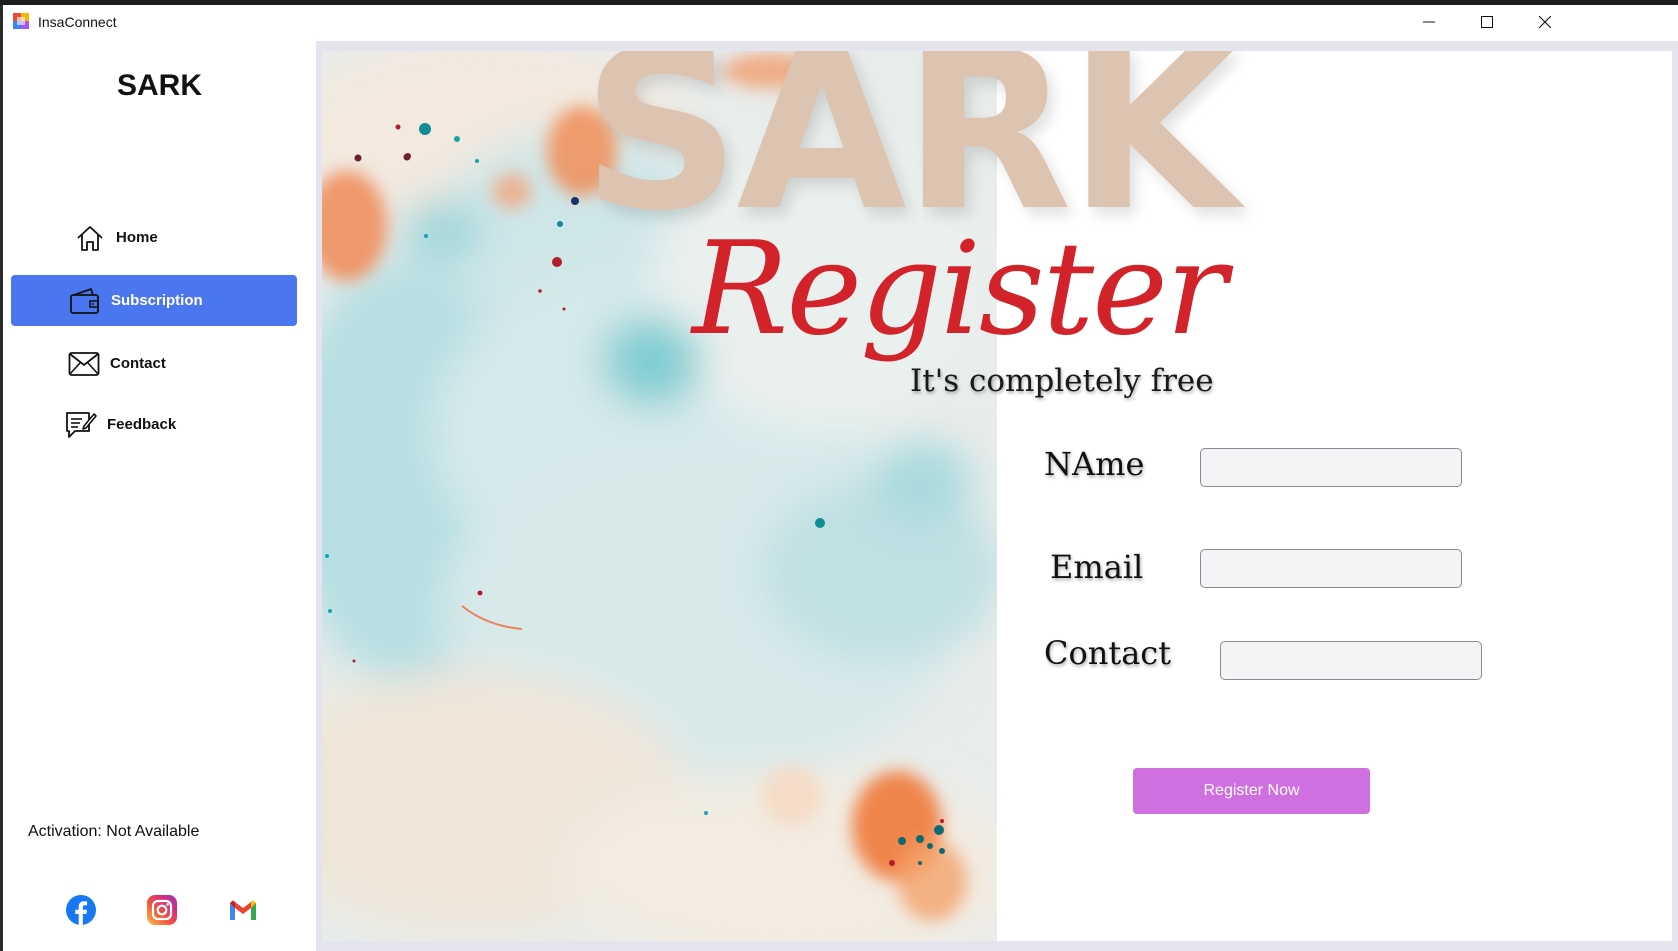 This screenshot has width=1678, height=951. I want to click on poster-brand-watermark: SARK, so click(910, 155).